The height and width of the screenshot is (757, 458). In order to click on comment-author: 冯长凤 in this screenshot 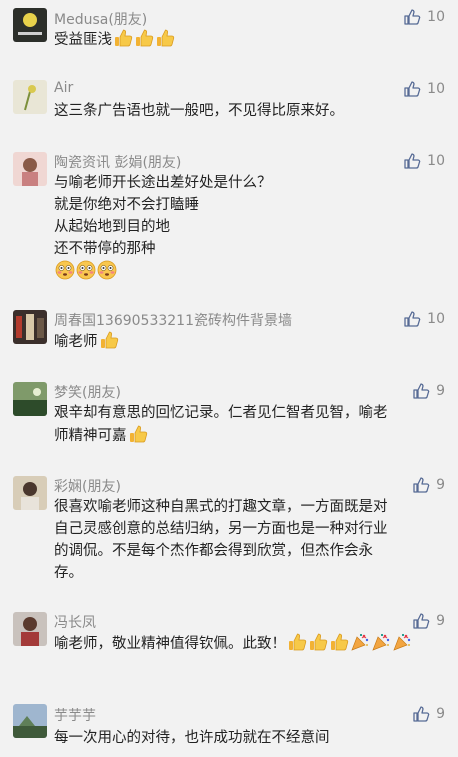, I will do `click(75, 622)`.